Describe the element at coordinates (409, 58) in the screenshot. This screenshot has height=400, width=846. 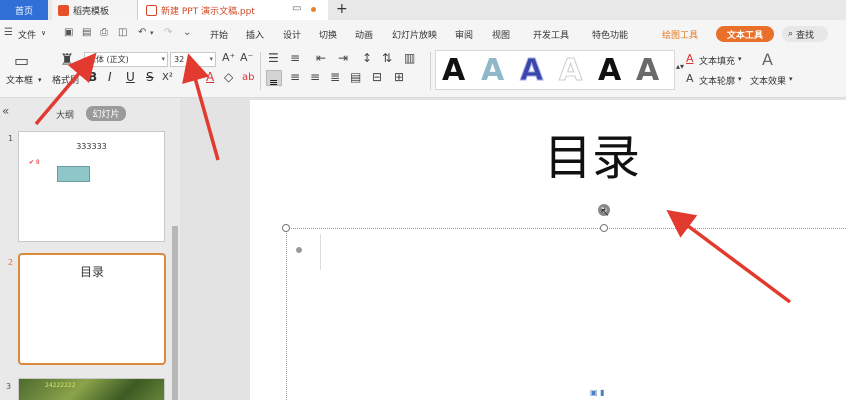
I see `columns-icon: ▥` at that location.